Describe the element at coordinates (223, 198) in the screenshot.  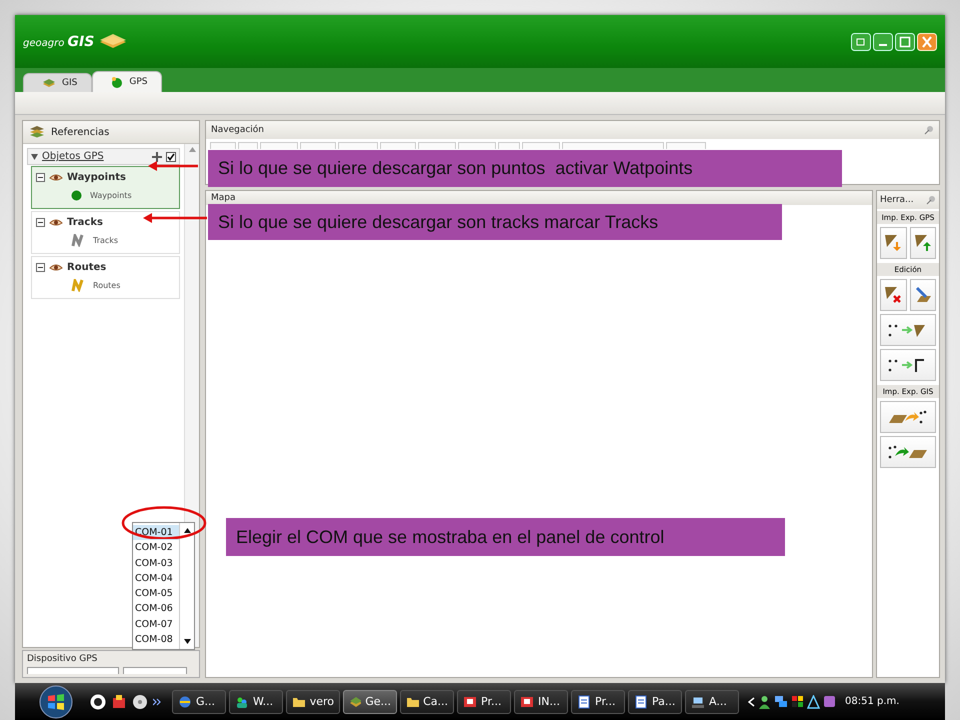
I see `panel-title: Mapa` at that location.